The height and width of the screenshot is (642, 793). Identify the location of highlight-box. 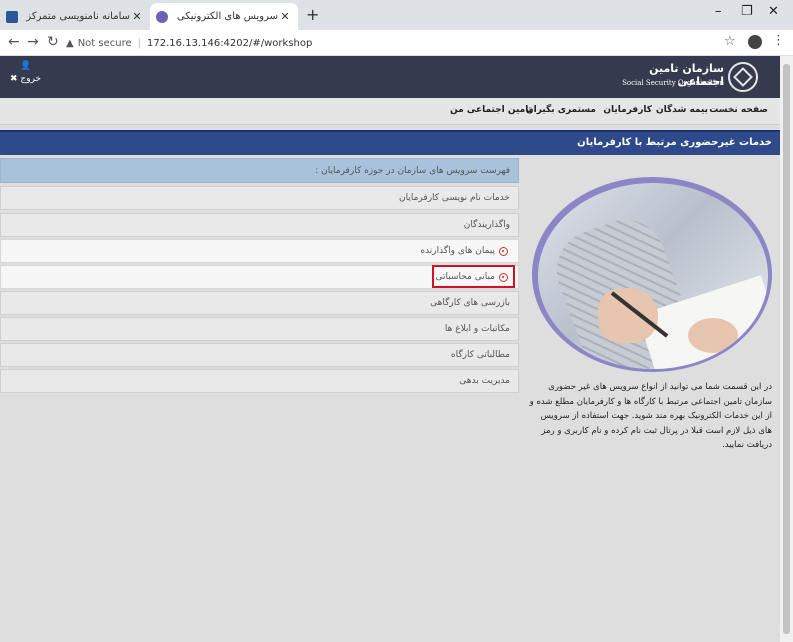
(473, 276).